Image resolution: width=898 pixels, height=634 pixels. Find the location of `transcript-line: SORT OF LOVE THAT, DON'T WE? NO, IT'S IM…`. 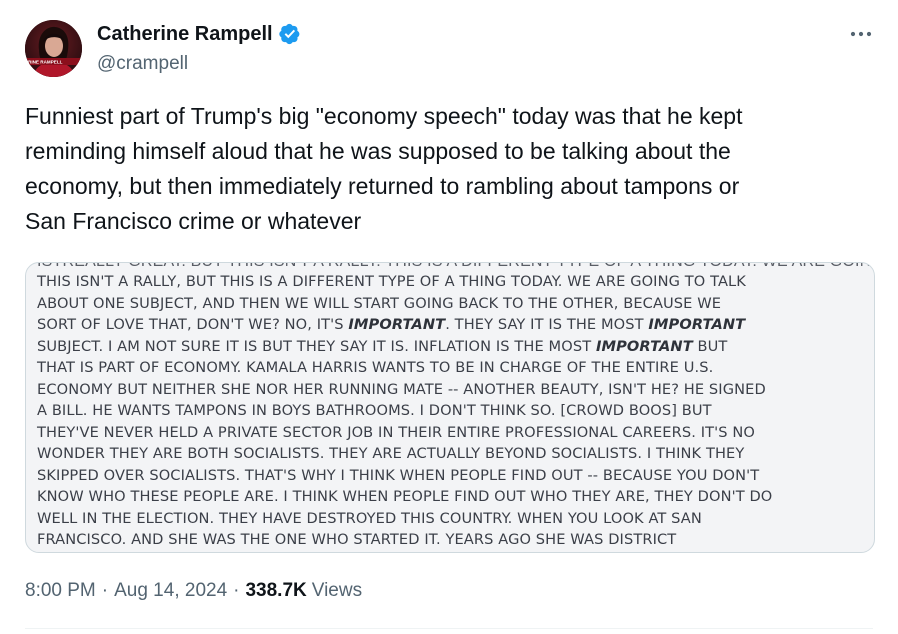

transcript-line: SORT OF LOVE THAT, DON'T WE? NO, IT'S IM… is located at coordinates (452, 325).